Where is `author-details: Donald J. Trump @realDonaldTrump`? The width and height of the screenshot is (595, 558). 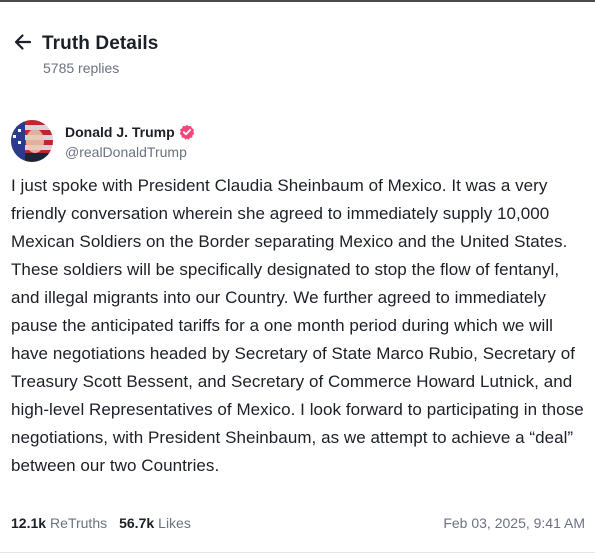
author-details: Donald J. Trump @realDonaldTrump is located at coordinates (130, 141).